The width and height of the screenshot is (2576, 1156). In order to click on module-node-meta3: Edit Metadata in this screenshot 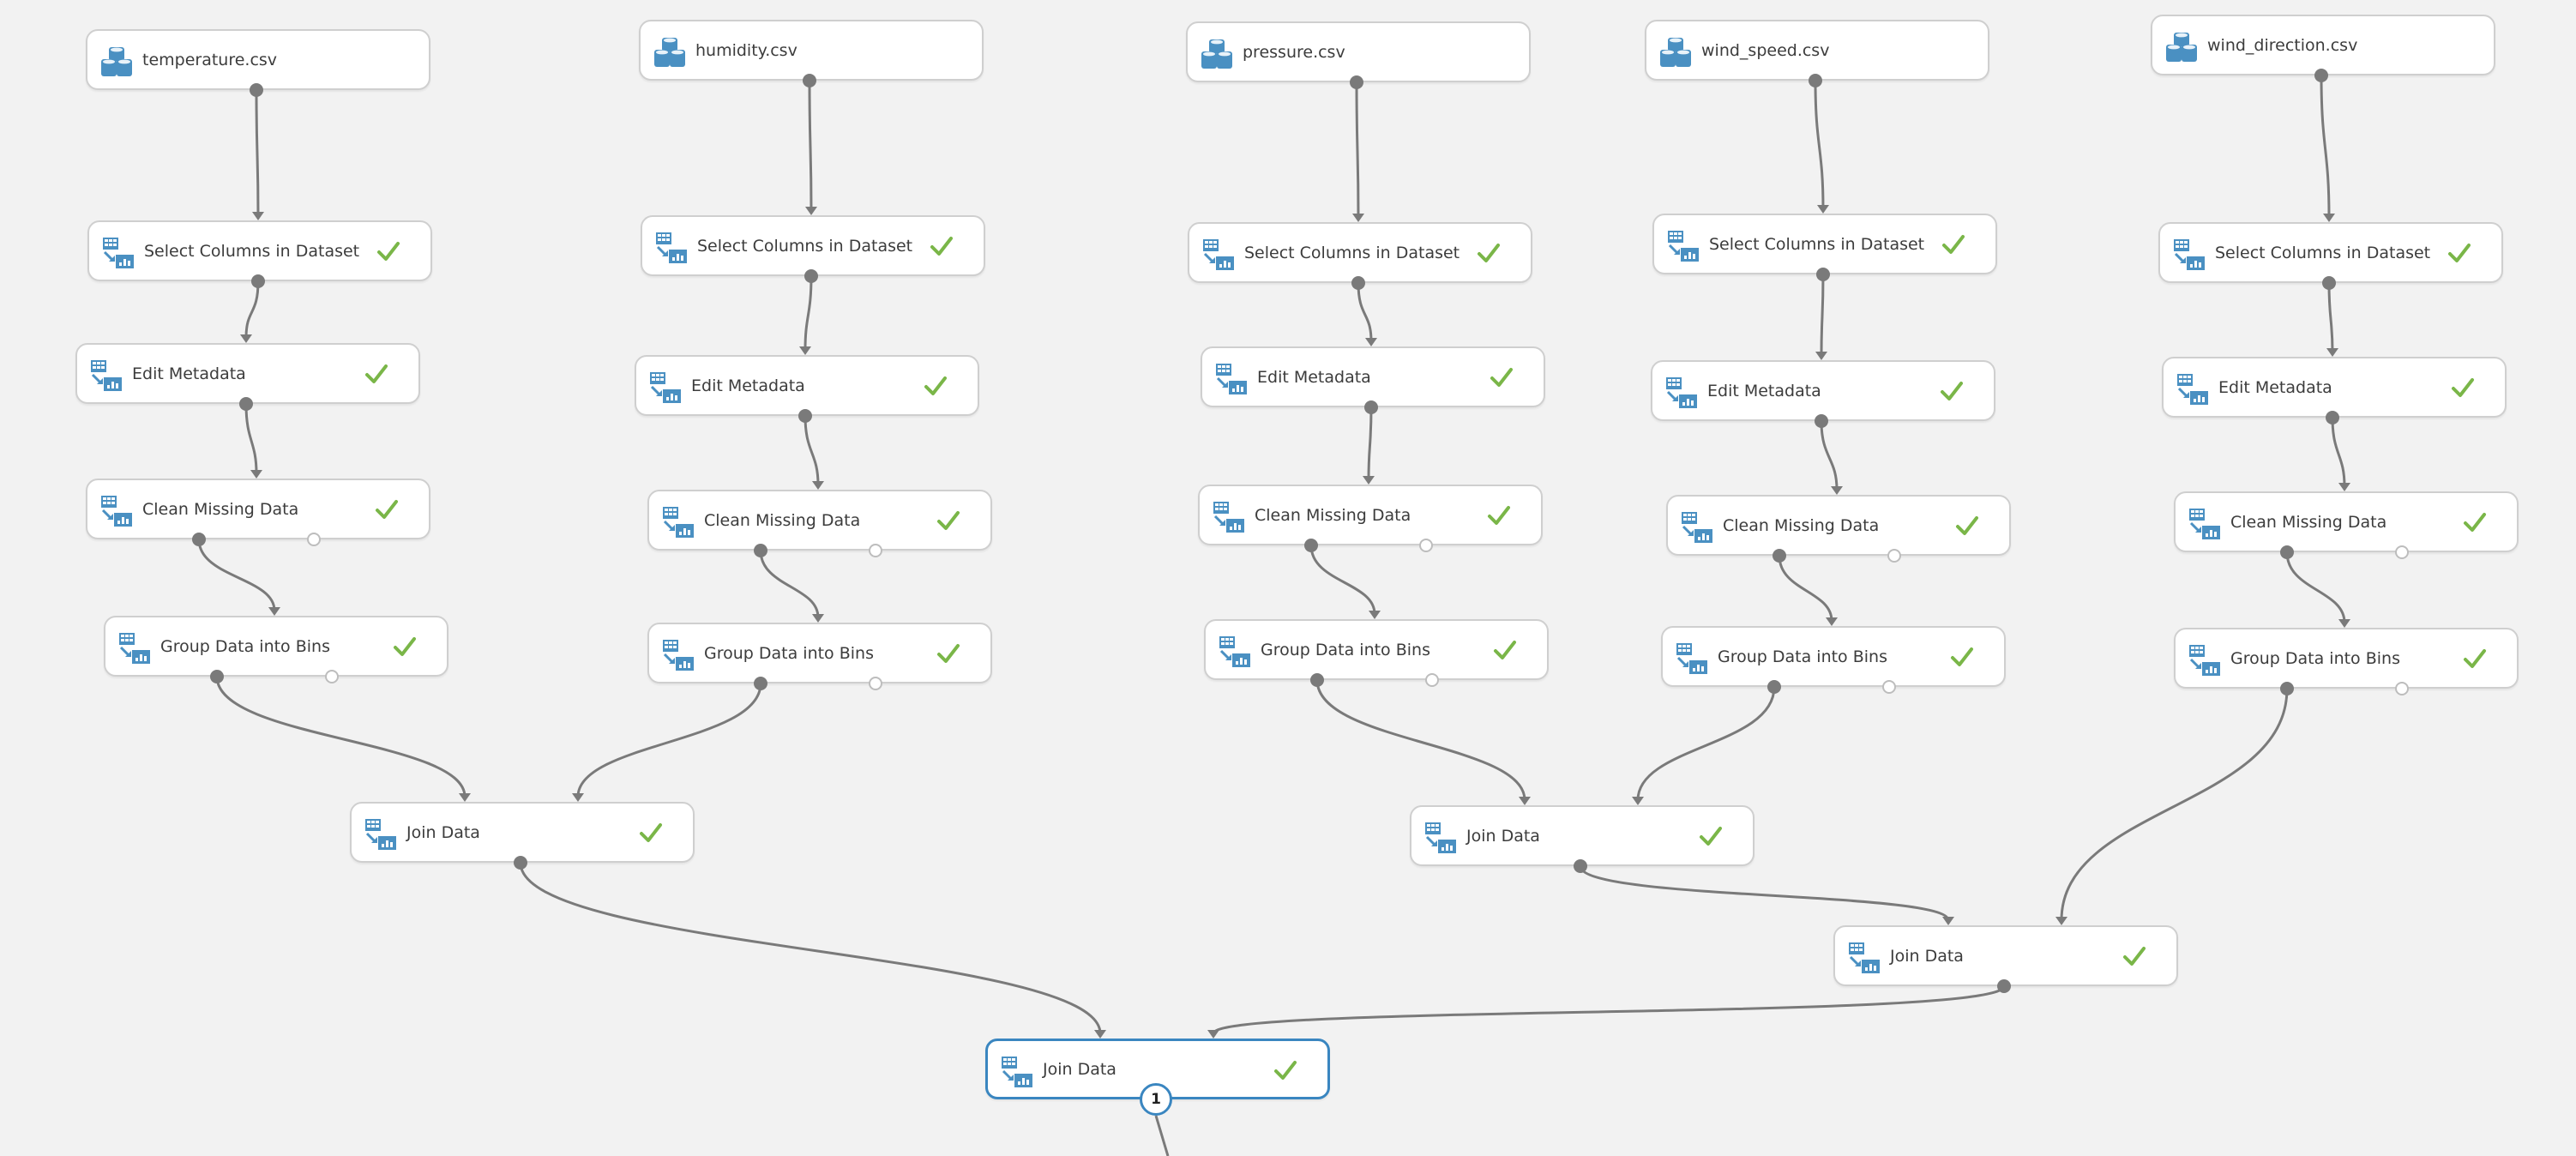, I will do `click(1373, 377)`.